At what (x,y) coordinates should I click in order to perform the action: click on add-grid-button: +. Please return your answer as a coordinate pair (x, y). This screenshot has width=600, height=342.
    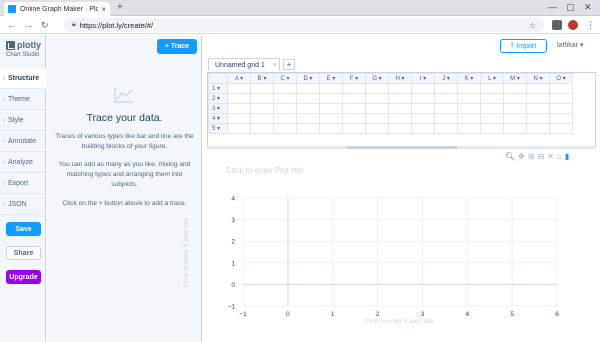
    Looking at the image, I should click on (289, 64).